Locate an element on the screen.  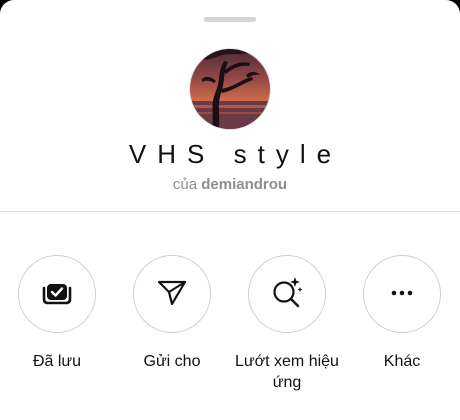
divider is located at coordinates (230, 211).